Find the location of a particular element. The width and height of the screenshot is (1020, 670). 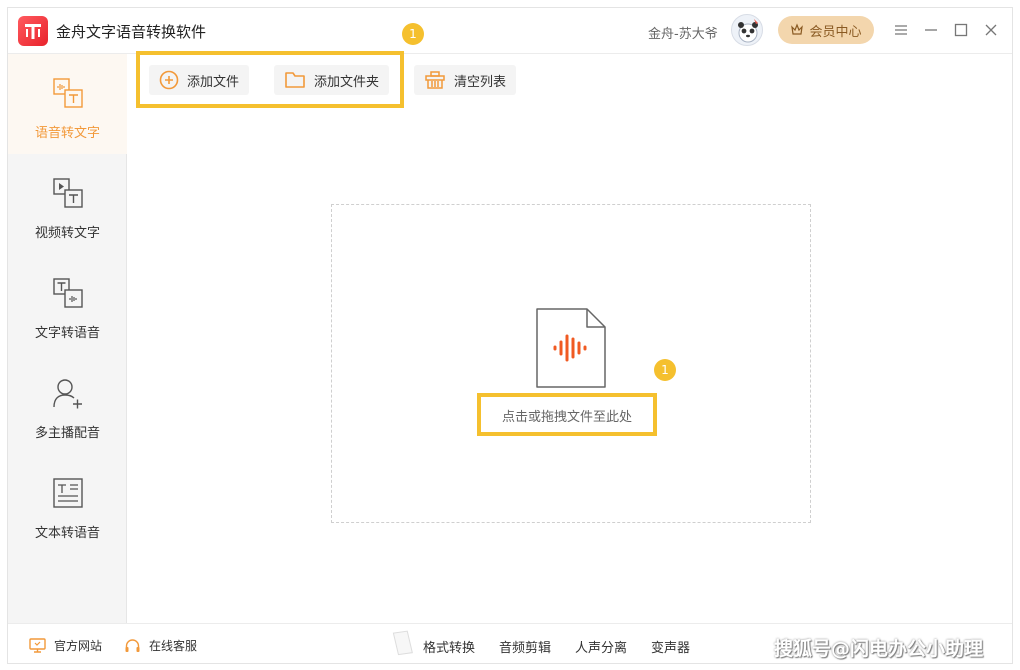

page-icon is located at coordinates (402, 643).